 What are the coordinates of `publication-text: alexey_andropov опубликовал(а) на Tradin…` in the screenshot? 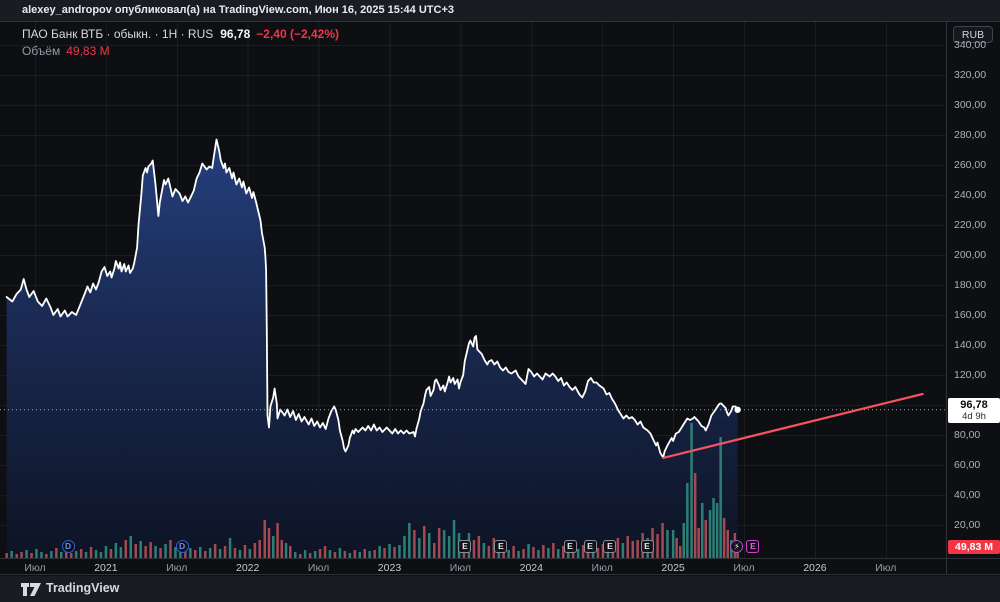 It's located at (238, 10).